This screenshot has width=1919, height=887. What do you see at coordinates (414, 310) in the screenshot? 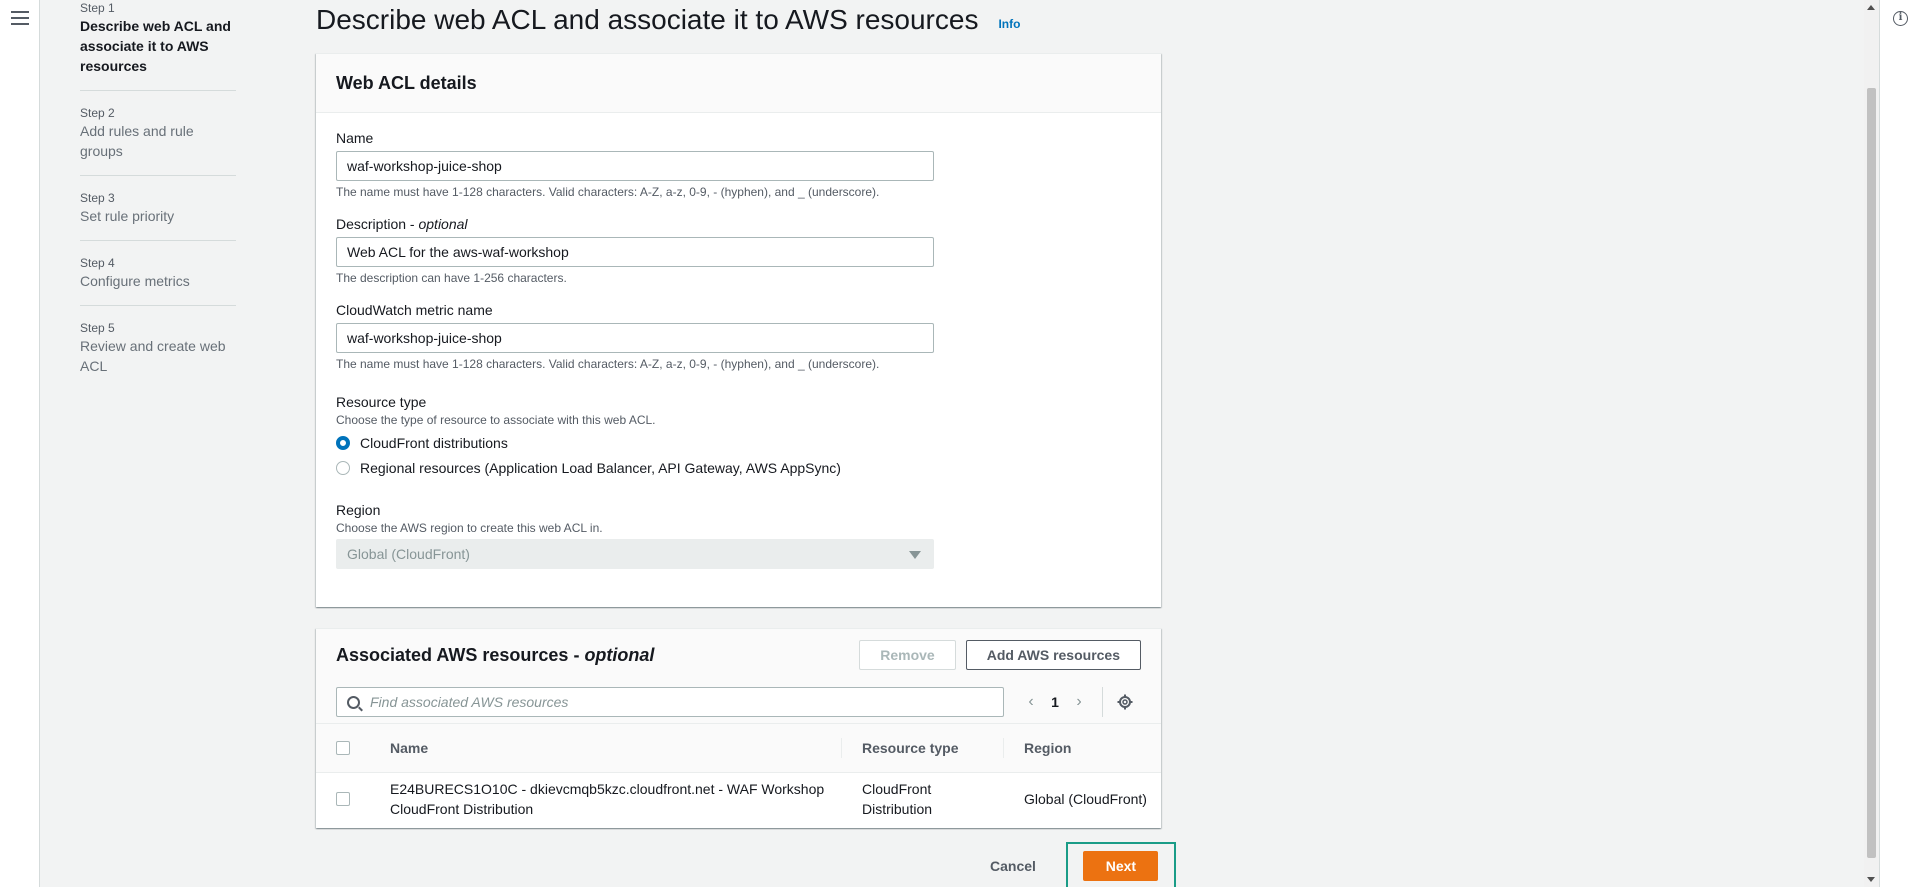
I see `metric-label: CloudWatch metric name` at bounding box center [414, 310].